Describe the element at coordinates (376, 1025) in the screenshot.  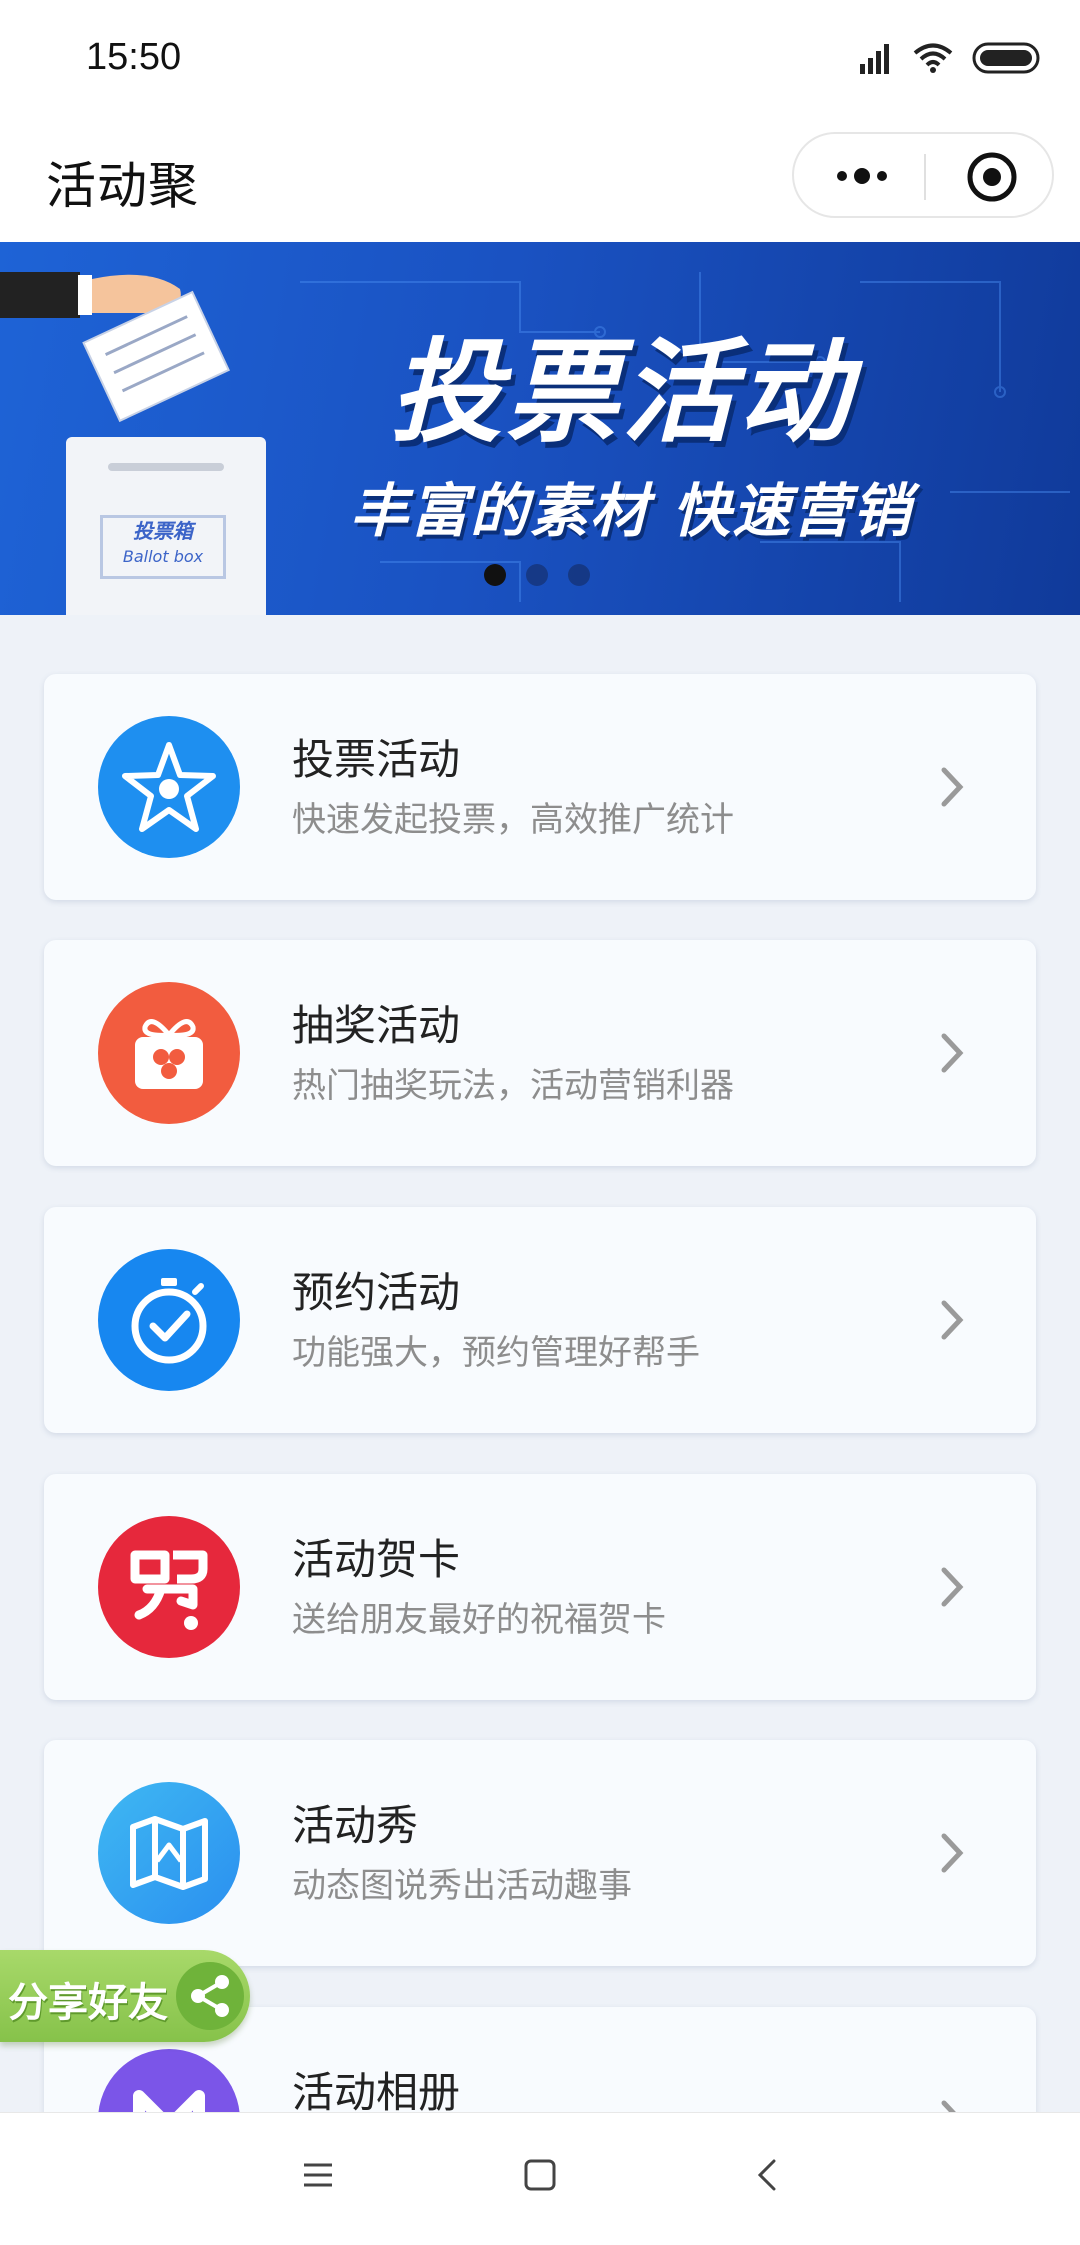
I see `card-title: 抽奖活动` at that location.